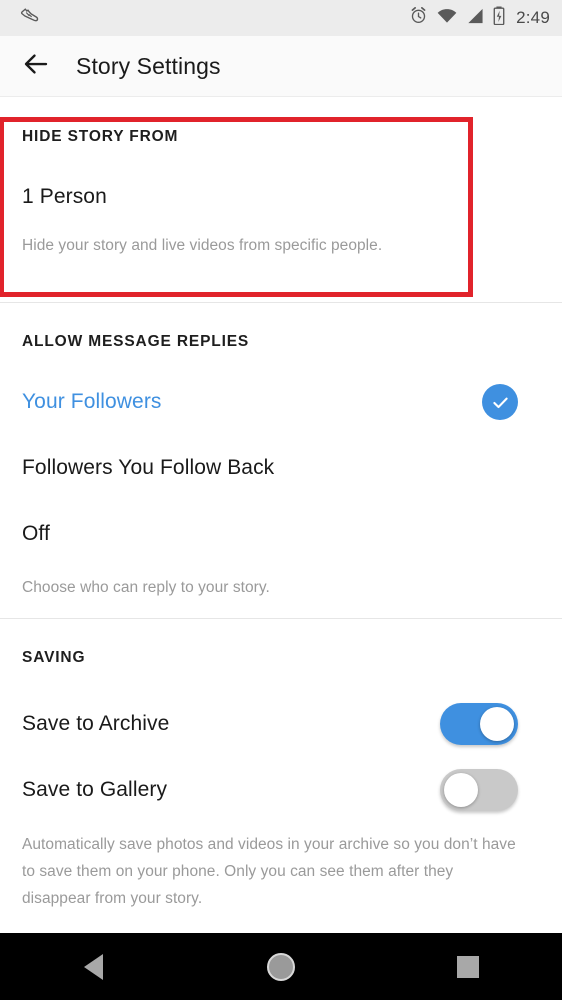 The width and height of the screenshot is (562, 1000). I want to click on back-triangle-icon, so click(94, 966).